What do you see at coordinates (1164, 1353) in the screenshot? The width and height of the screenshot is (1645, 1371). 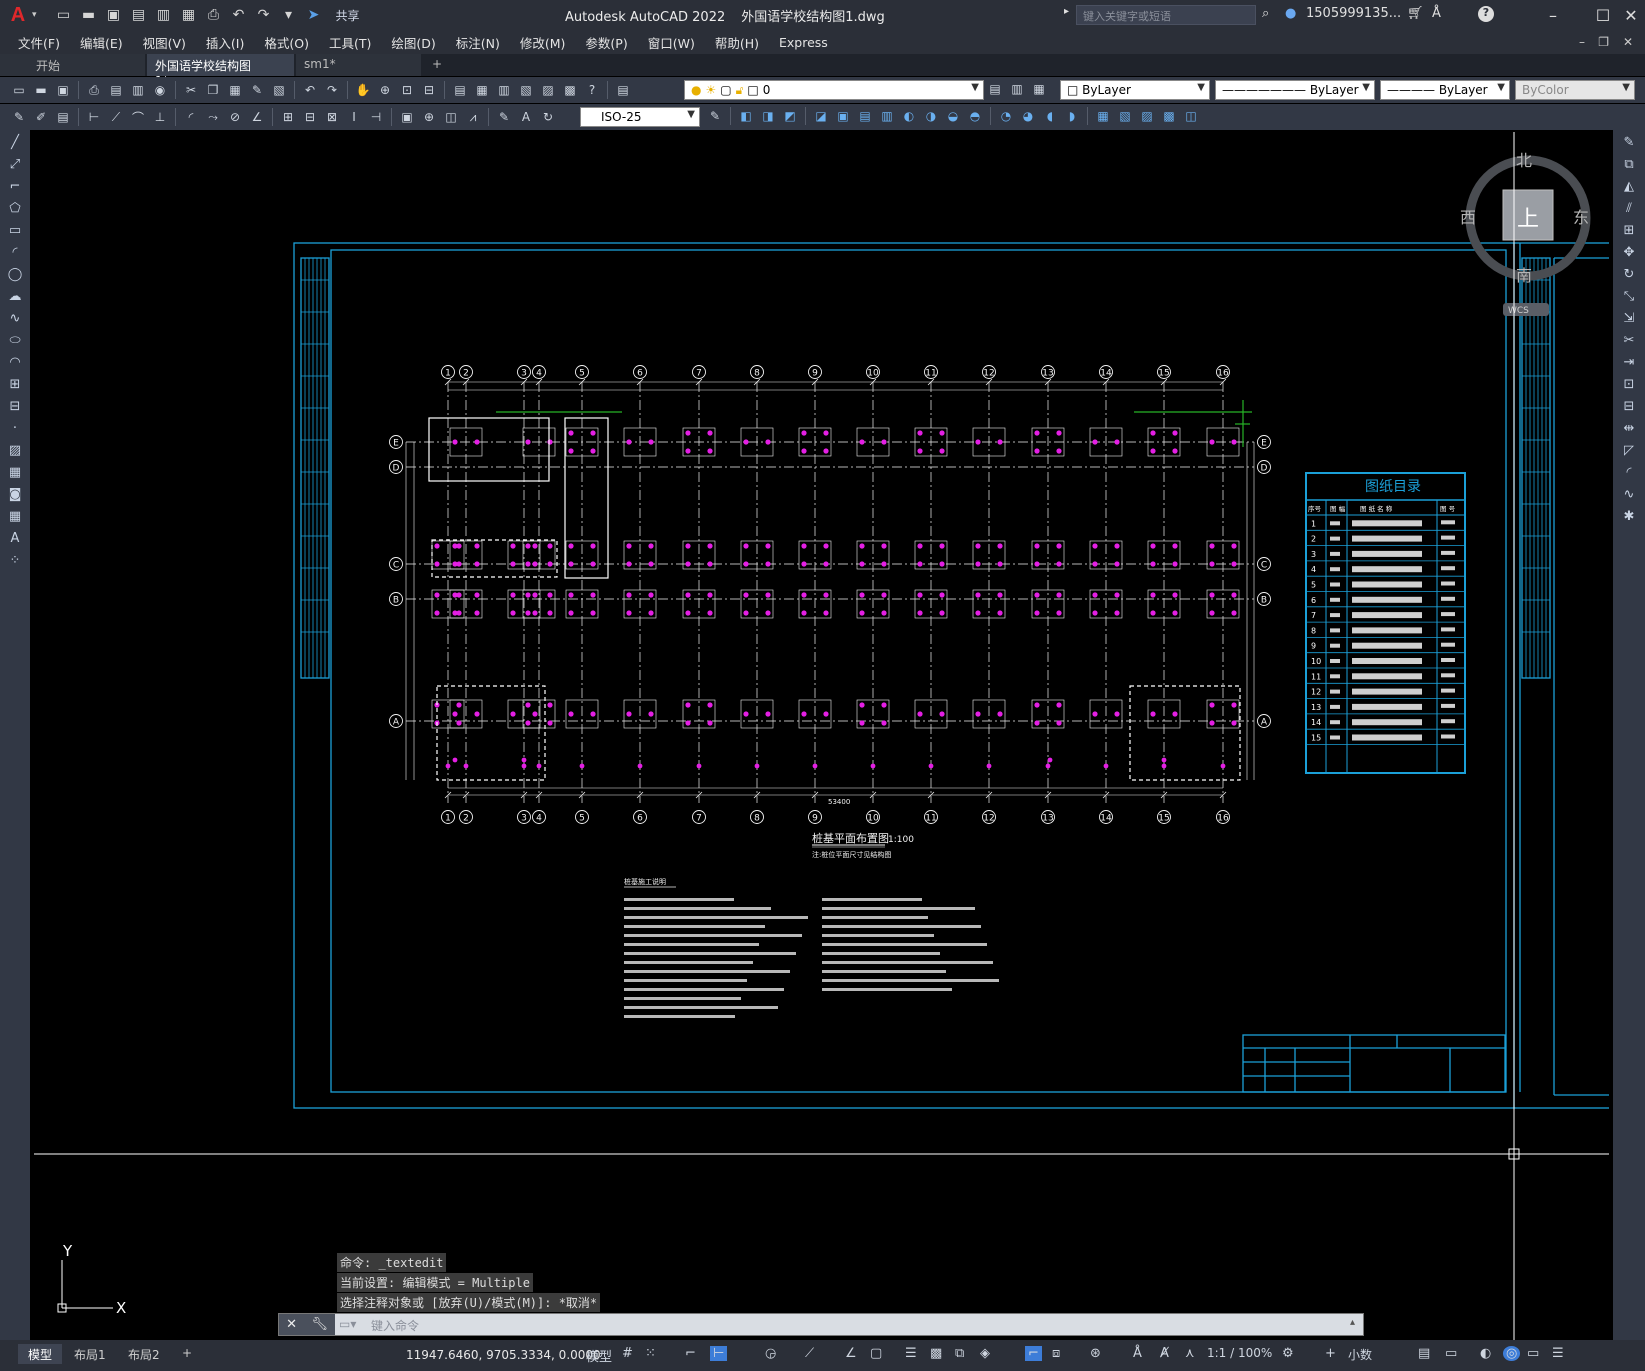 I see `auto-scale-icon: Ⱥ` at bounding box center [1164, 1353].